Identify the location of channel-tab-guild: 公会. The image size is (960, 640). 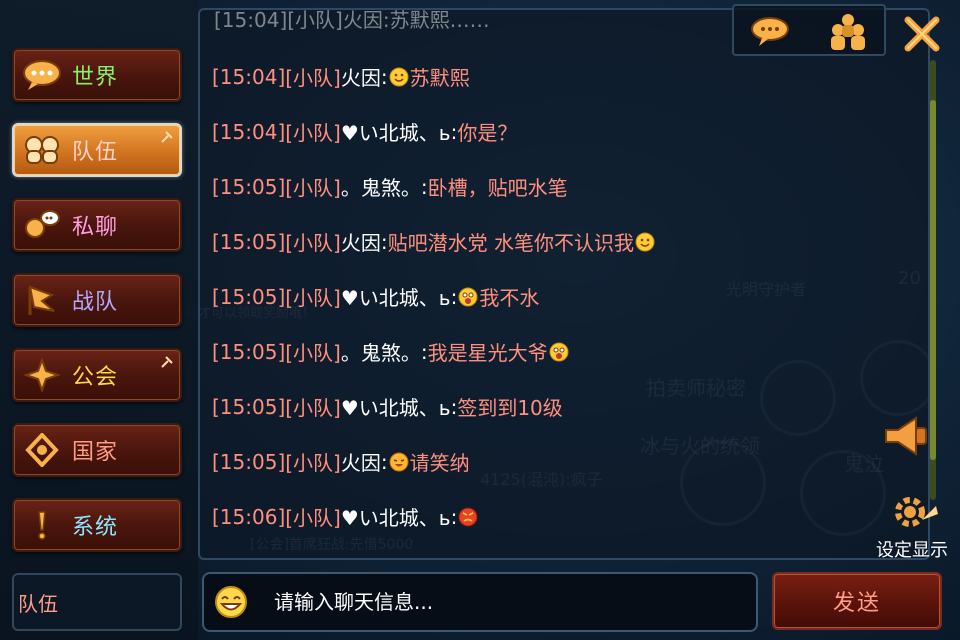
(97, 375).